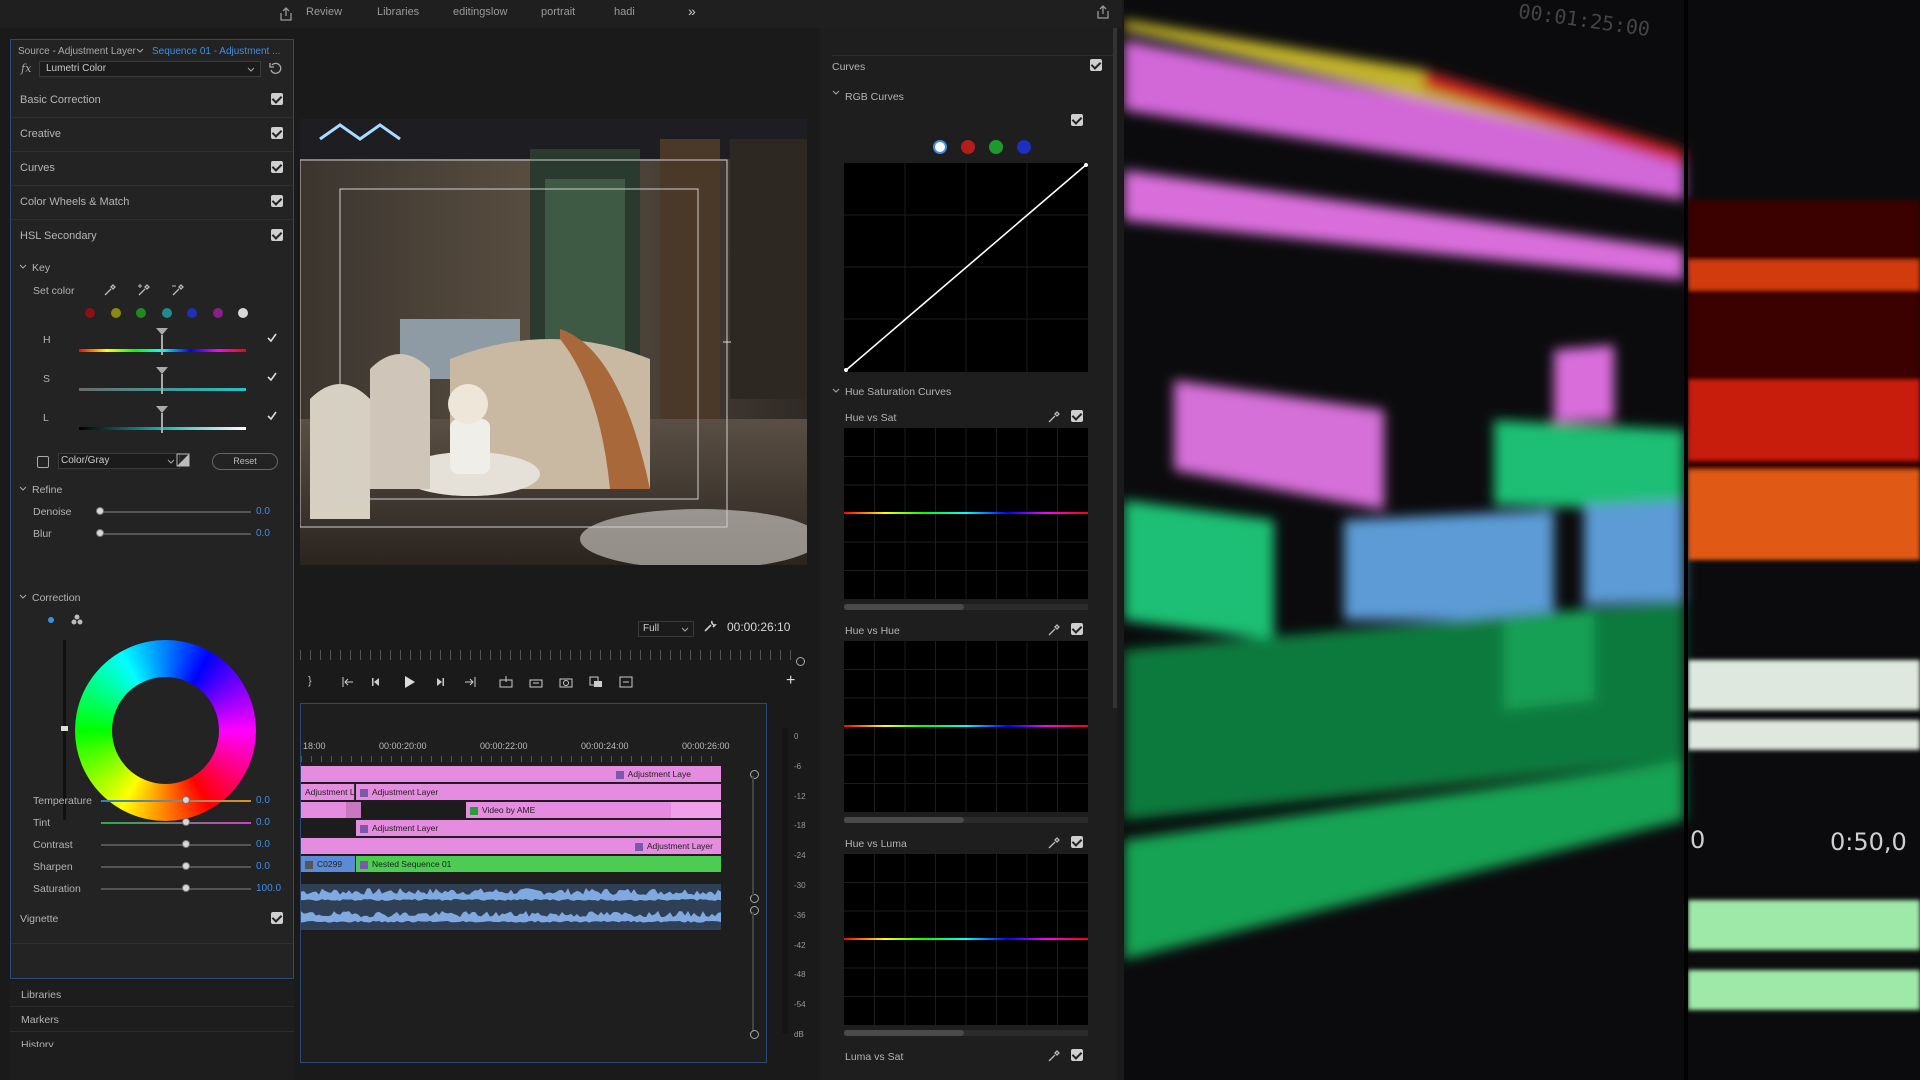 Image resolution: width=1920 pixels, height=1080 pixels. I want to click on single-wheel-toggle-icon, so click(51, 620).